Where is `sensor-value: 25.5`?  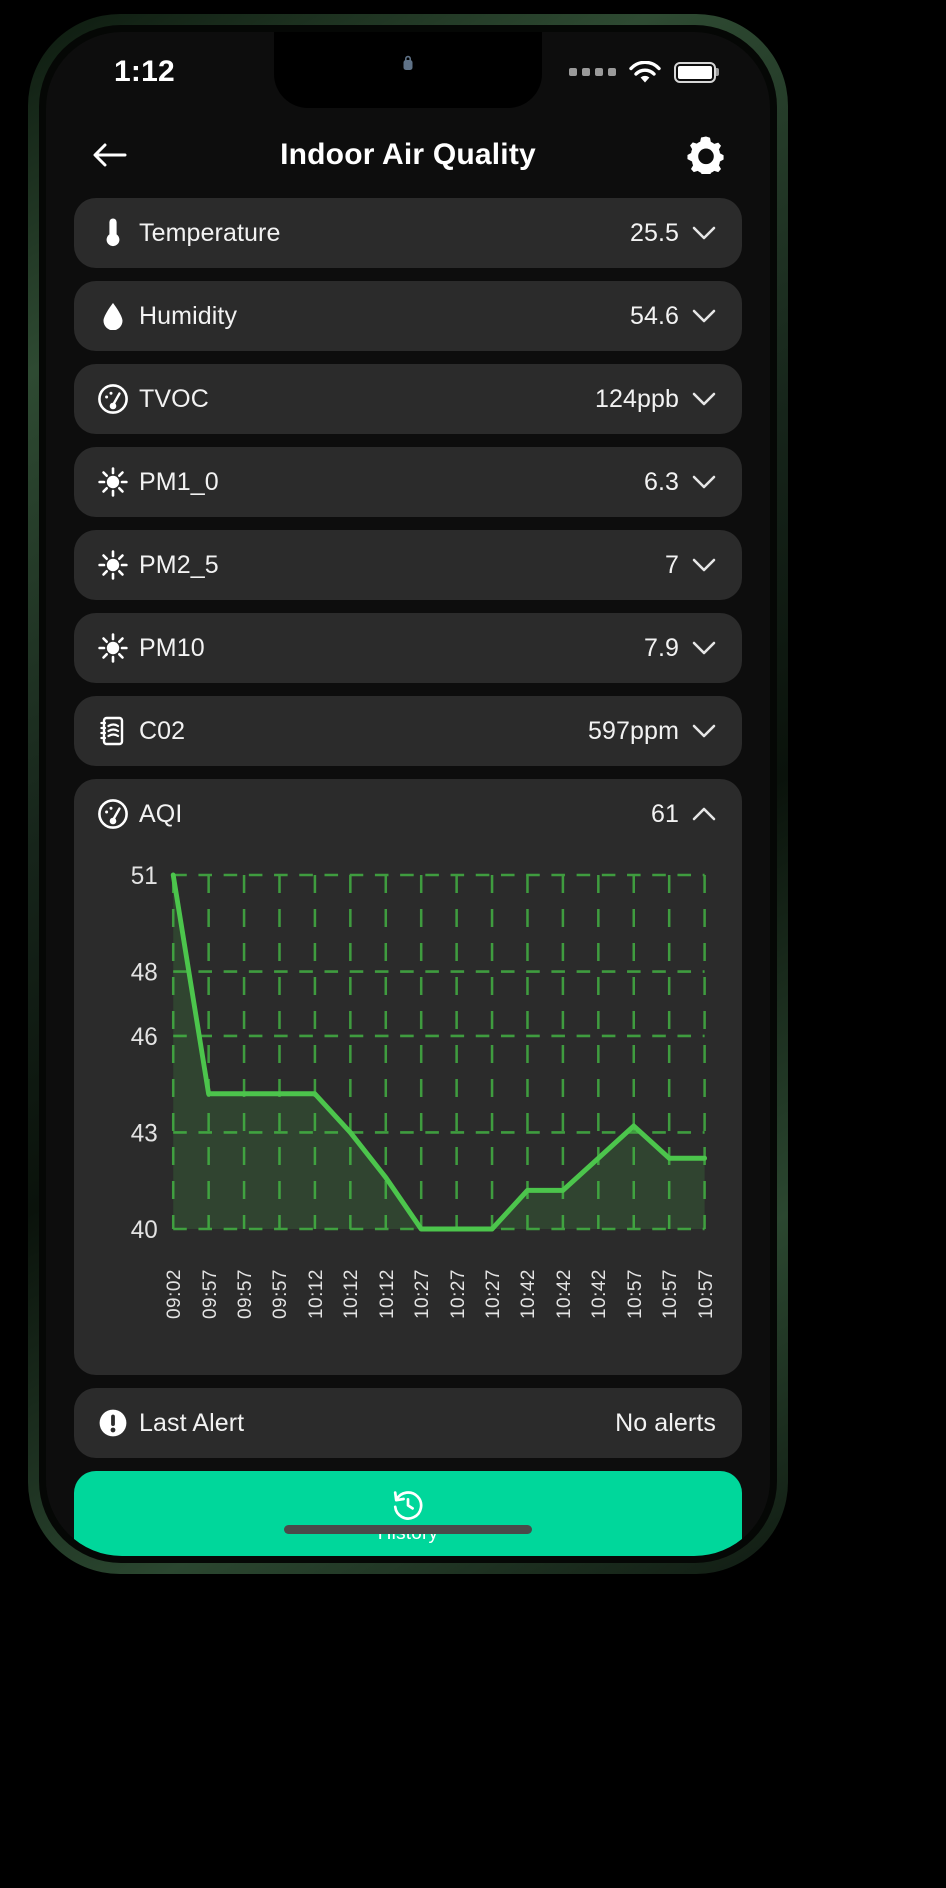 sensor-value: 25.5 is located at coordinates (654, 232).